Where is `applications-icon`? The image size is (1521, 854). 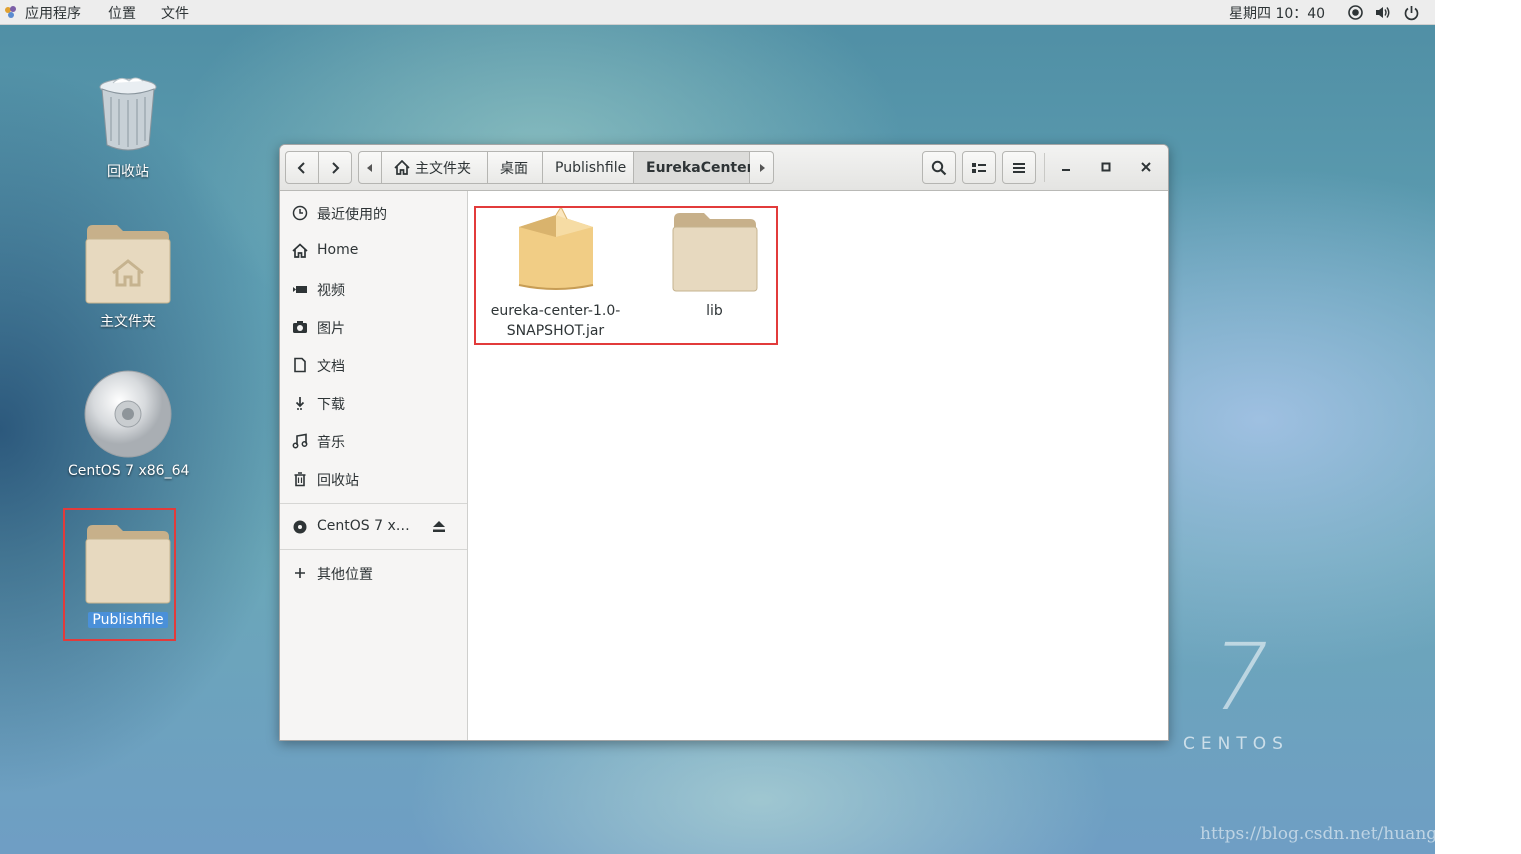 applications-icon is located at coordinates (10, 12).